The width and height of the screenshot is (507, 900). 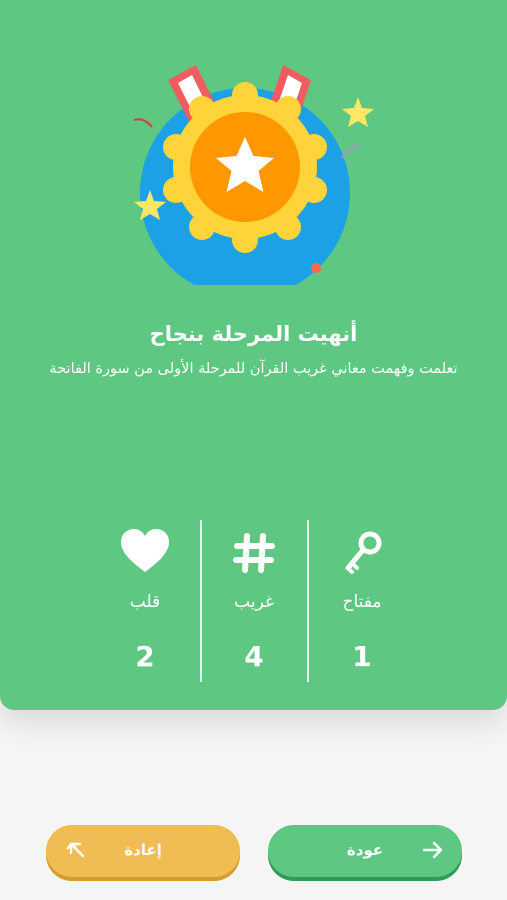 What do you see at coordinates (253, 175) in the screenshot?
I see `medal-illustration` at bounding box center [253, 175].